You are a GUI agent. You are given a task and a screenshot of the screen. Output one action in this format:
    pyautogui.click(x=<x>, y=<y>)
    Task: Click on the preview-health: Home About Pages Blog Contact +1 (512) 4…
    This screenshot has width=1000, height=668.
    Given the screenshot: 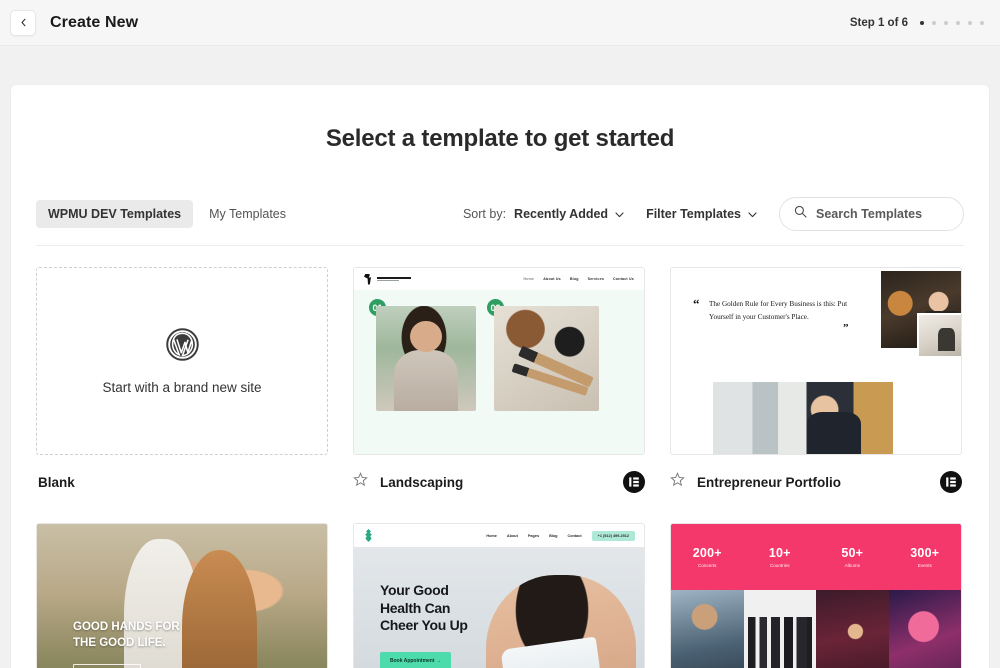 What is the action you would take?
    pyautogui.click(x=499, y=596)
    